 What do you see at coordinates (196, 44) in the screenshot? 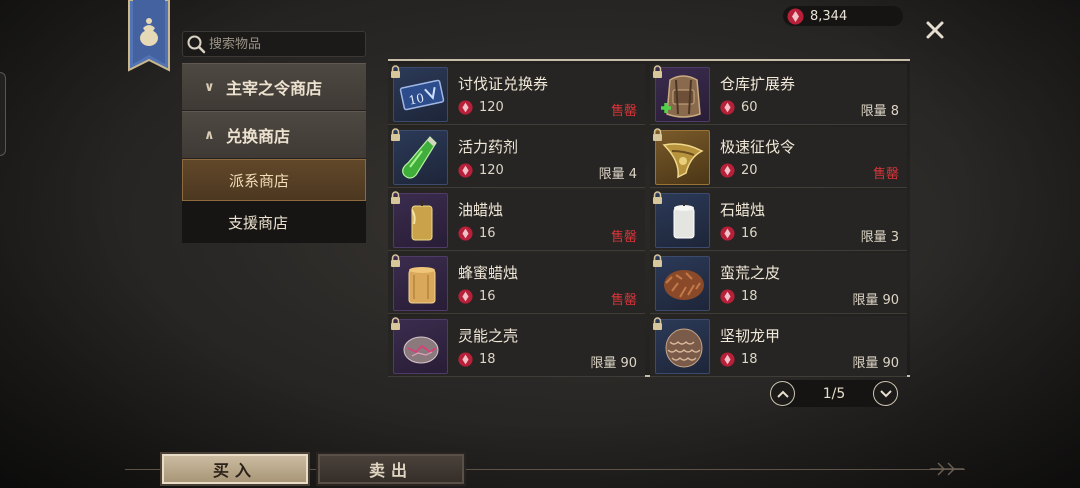
I see `search-icon` at bounding box center [196, 44].